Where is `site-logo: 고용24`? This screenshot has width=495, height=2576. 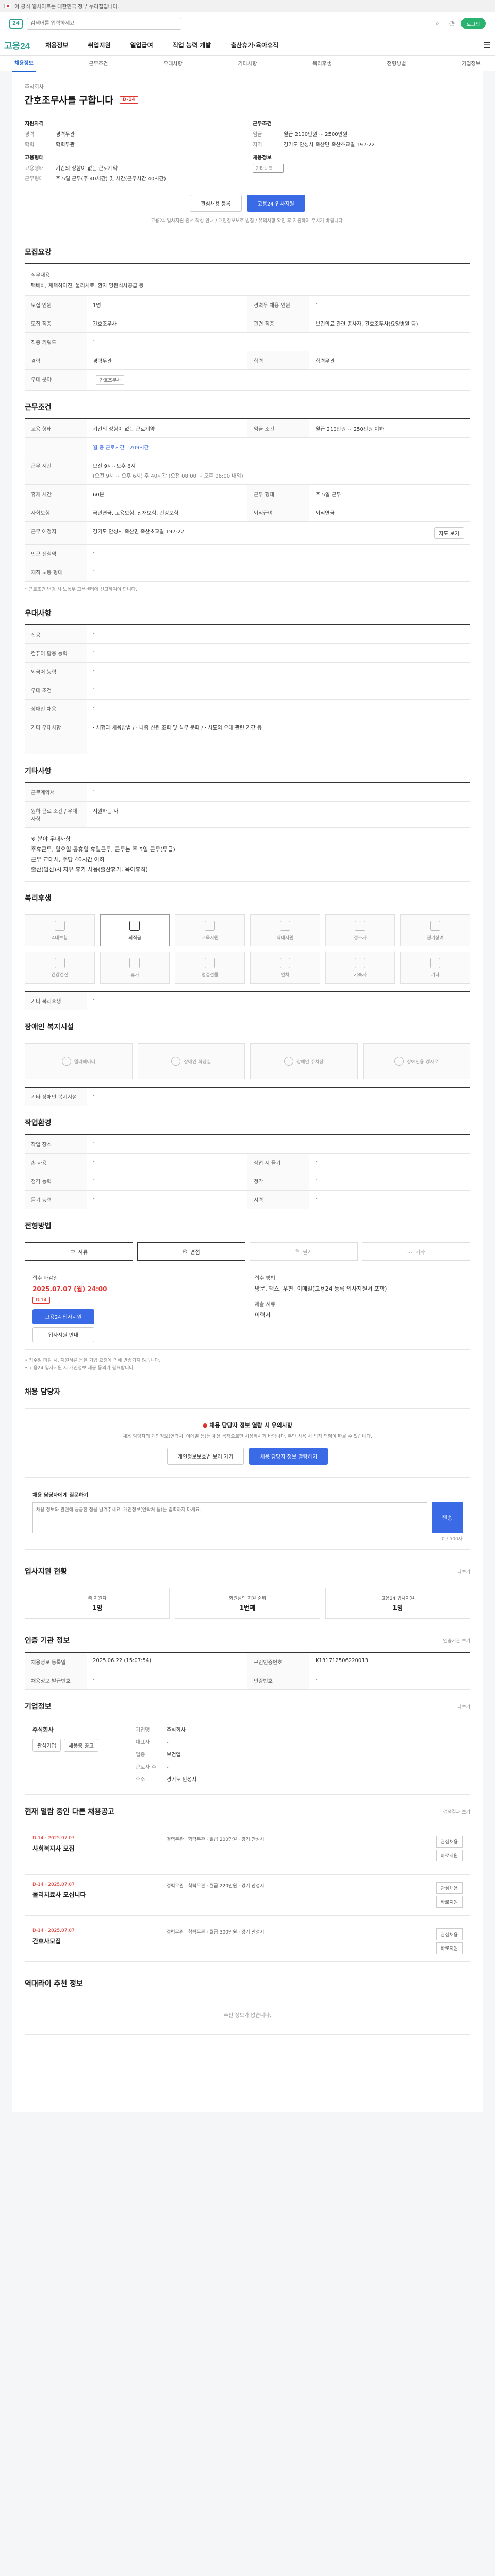
site-logo: 고용24 is located at coordinates (17, 45).